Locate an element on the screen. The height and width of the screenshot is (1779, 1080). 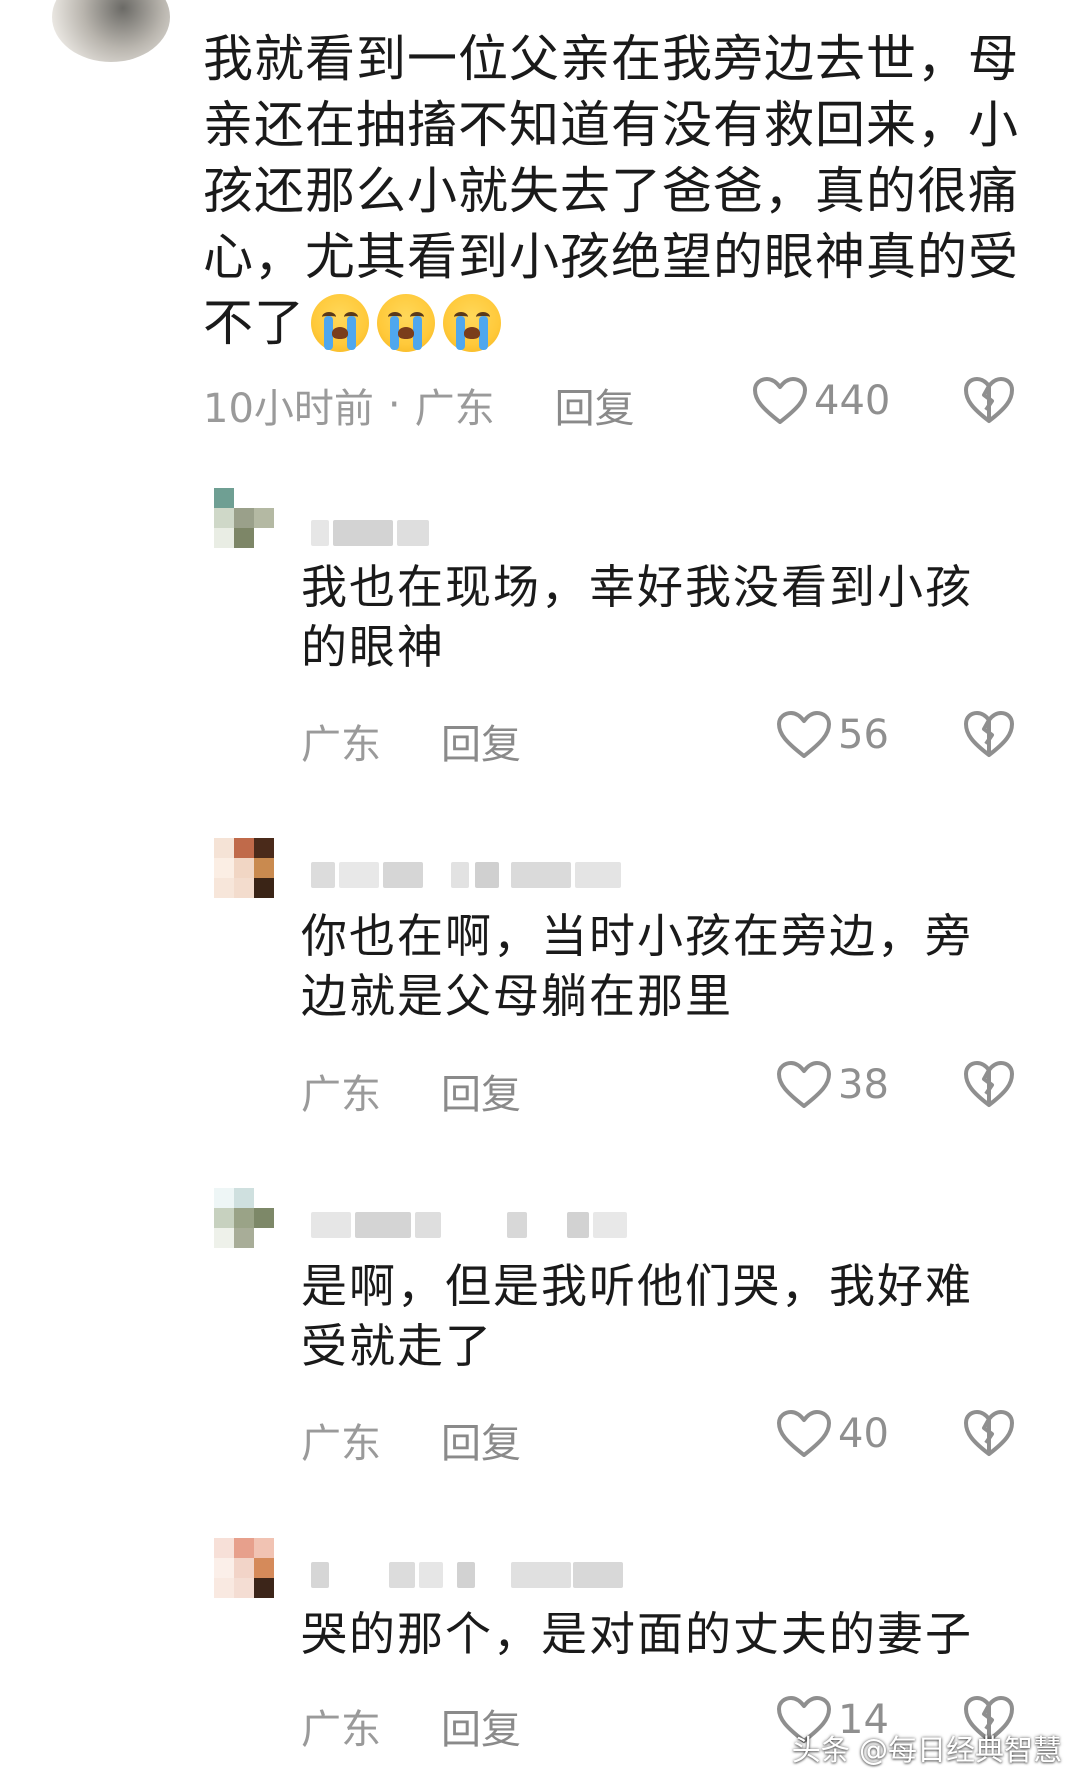
reply-text: 你也在啊，当时小孩在旁边，旁 边就是父母躺在那里 is located at coordinates (637, 966).